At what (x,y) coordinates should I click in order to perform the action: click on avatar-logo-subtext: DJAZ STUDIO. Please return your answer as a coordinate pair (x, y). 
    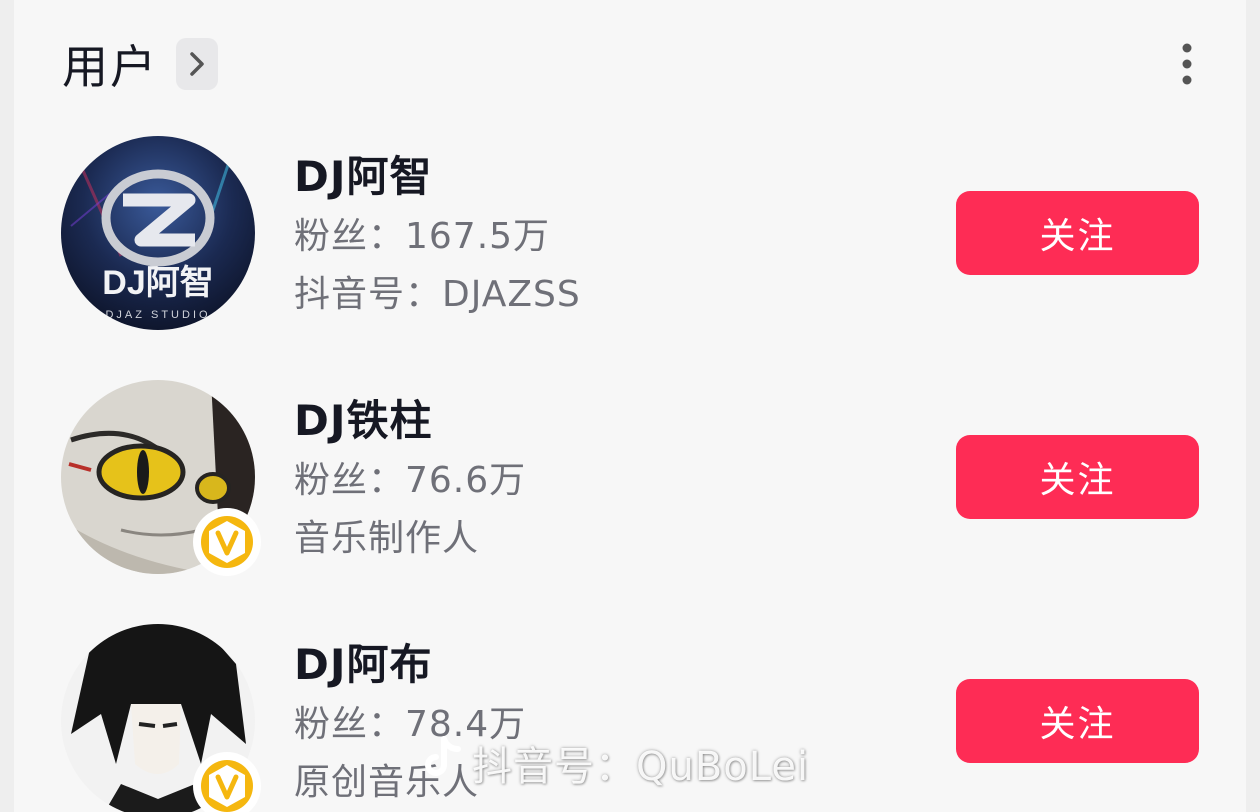
    Looking at the image, I should click on (157, 315).